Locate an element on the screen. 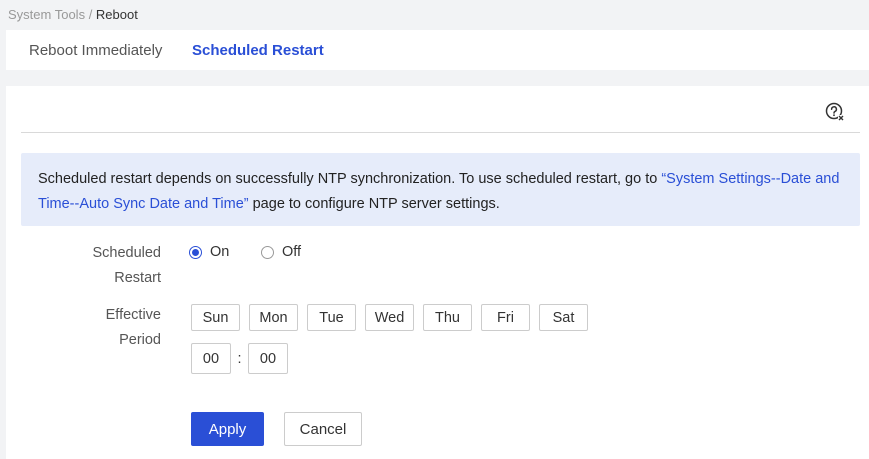 Image resolution: width=869 pixels, height=459 pixels. header-divider is located at coordinates (440, 132).